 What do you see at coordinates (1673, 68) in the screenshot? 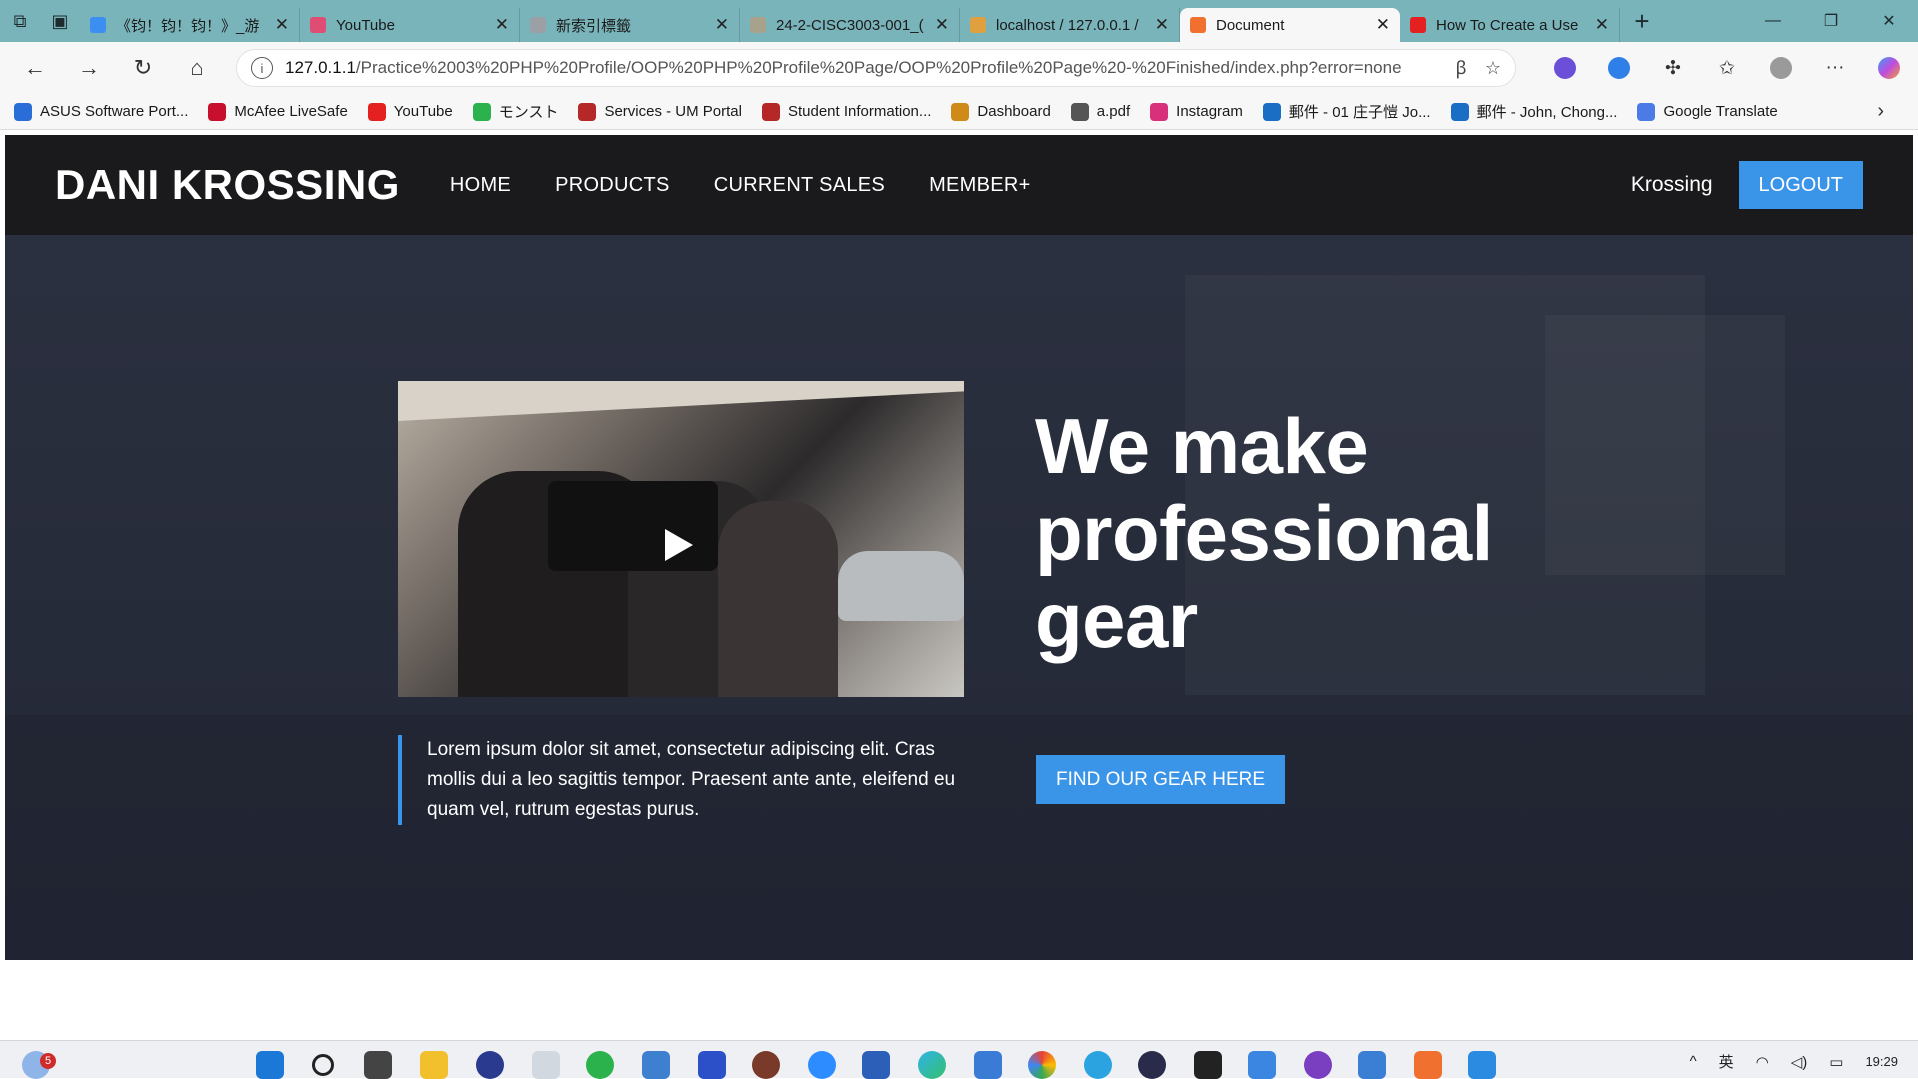
I see `extensions-icon: ✣` at bounding box center [1673, 68].